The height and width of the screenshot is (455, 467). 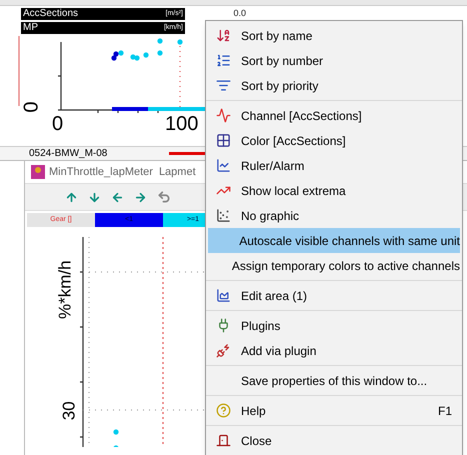 What do you see at coordinates (177, 172) in the screenshot?
I see `window-title: Lapmet` at bounding box center [177, 172].